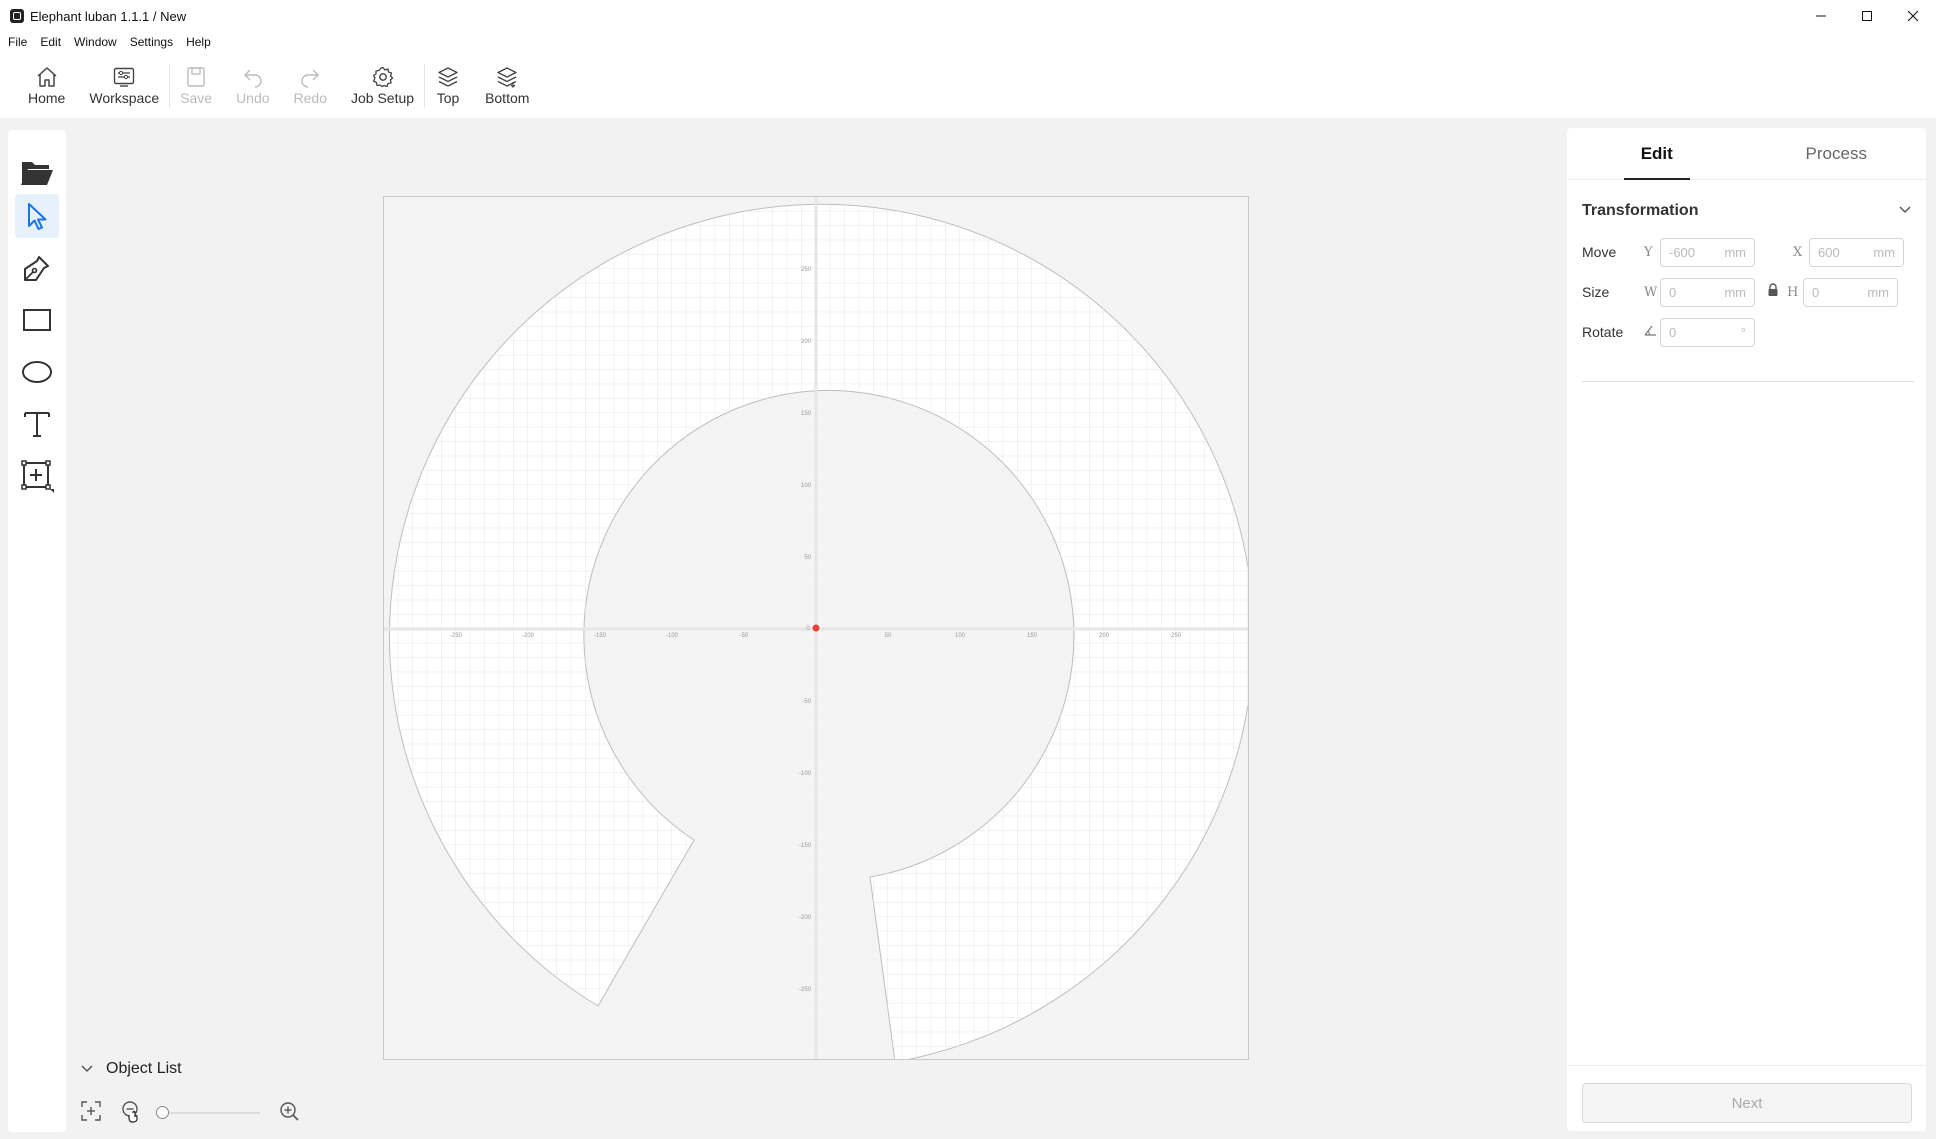  I want to click on origin-marker, so click(816, 628).